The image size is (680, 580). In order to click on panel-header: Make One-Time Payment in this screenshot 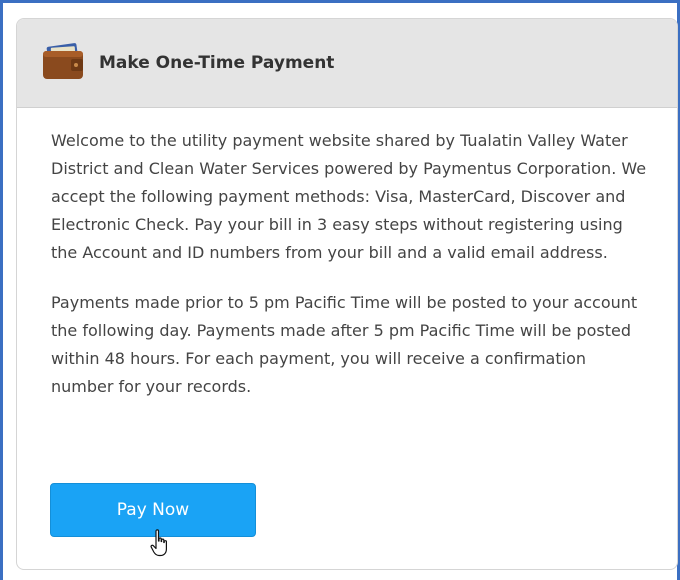, I will do `click(347, 63)`.